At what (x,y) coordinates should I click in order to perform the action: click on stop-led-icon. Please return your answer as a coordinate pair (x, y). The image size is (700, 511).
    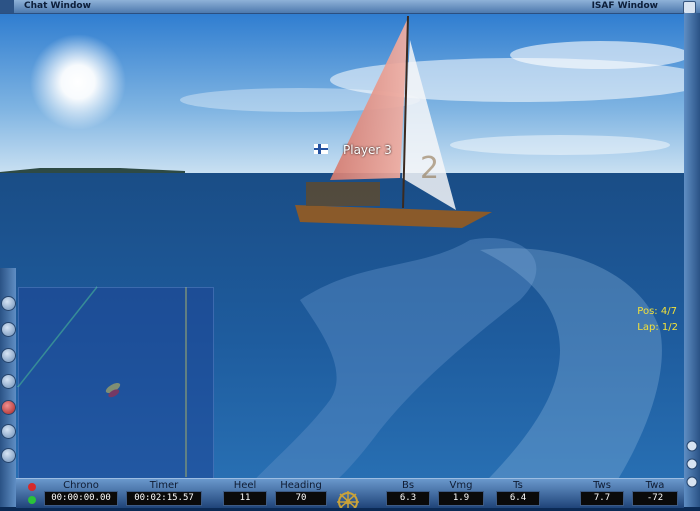
    Looking at the image, I should click on (32, 487).